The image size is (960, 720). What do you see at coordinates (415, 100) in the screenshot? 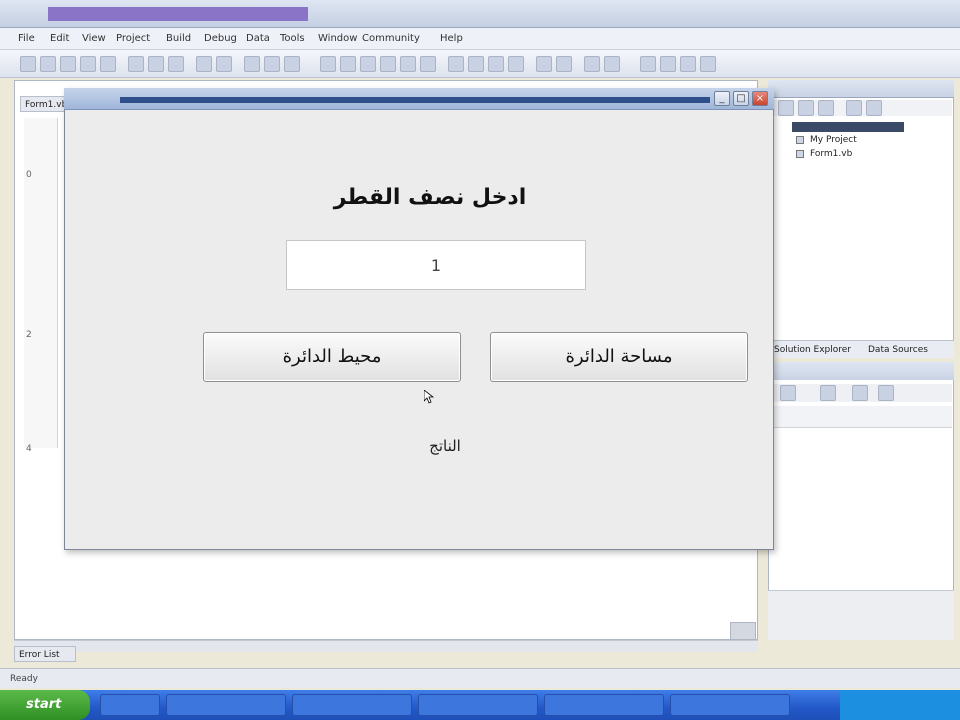
I see `form-title-highlight` at bounding box center [415, 100].